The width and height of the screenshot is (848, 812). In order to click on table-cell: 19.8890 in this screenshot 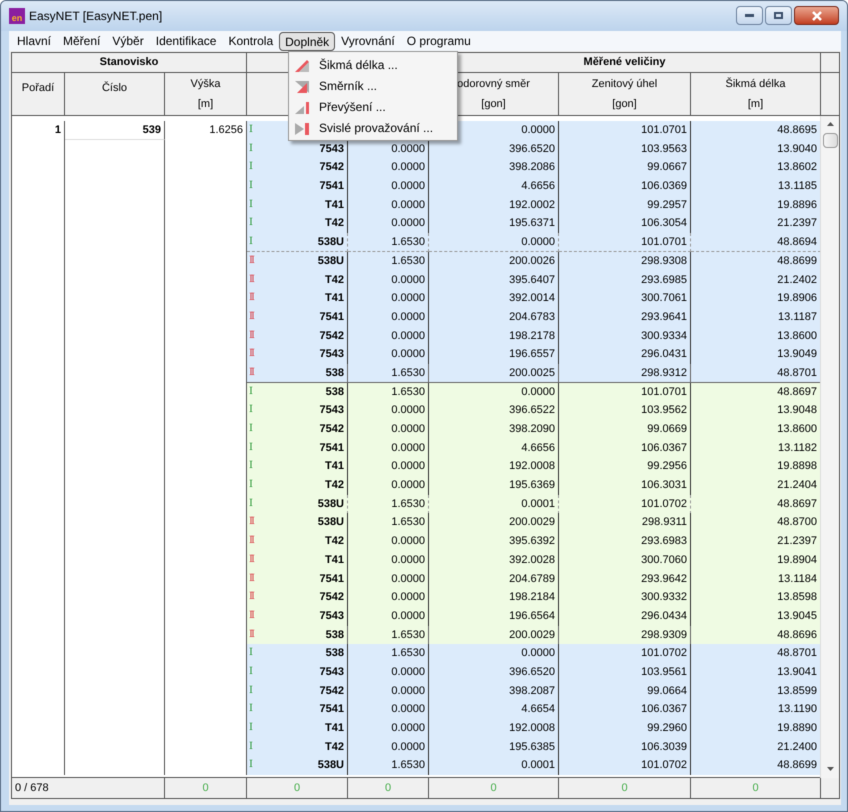, I will do `click(797, 728)`.